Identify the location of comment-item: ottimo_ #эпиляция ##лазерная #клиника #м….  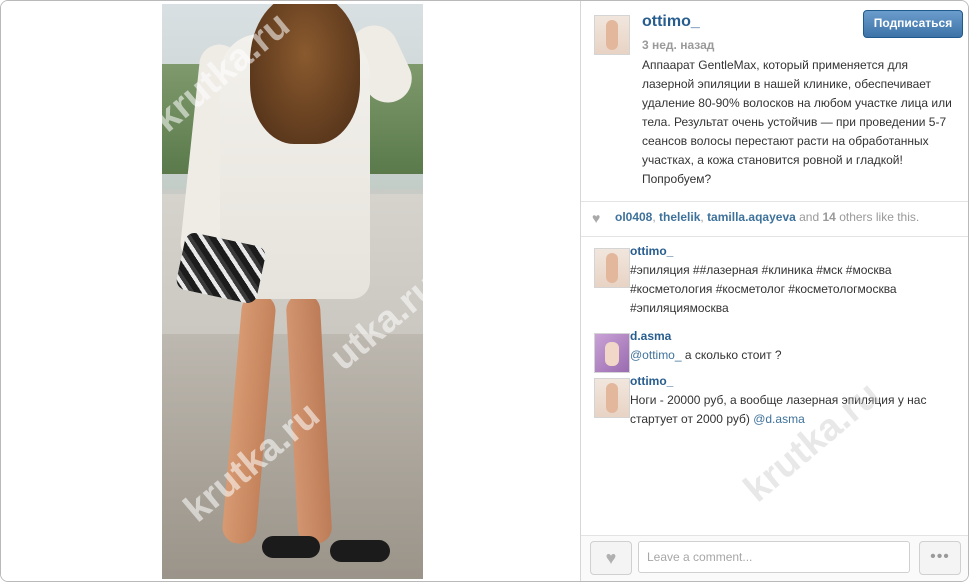
(774, 284).